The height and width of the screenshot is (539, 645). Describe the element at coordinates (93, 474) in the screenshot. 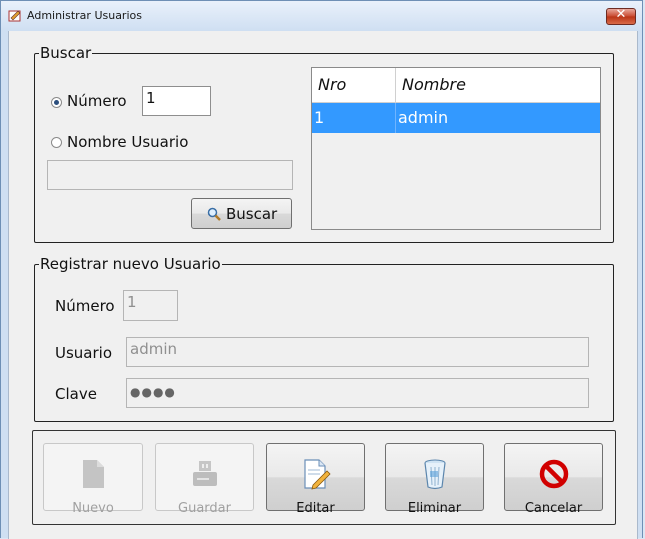

I see `new-document-icon` at that location.